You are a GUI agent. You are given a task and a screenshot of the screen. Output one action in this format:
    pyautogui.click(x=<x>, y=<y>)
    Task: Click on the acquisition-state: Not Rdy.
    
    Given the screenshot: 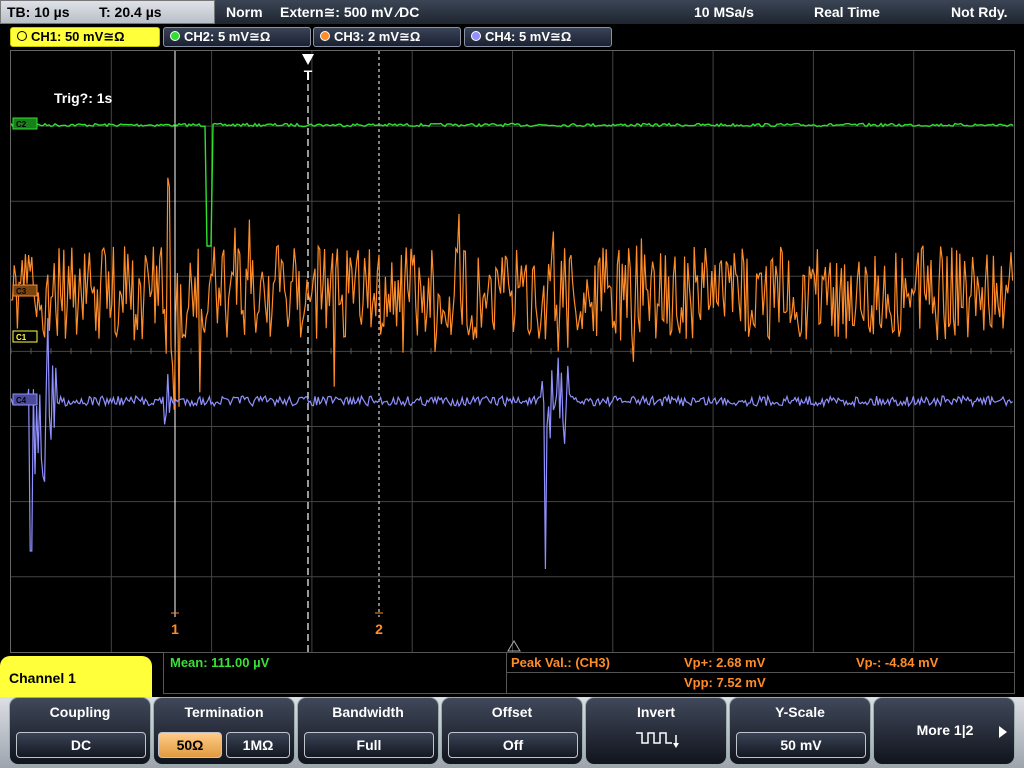 What is the action you would take?
    pyautogui.click(x=979, y=12)
    